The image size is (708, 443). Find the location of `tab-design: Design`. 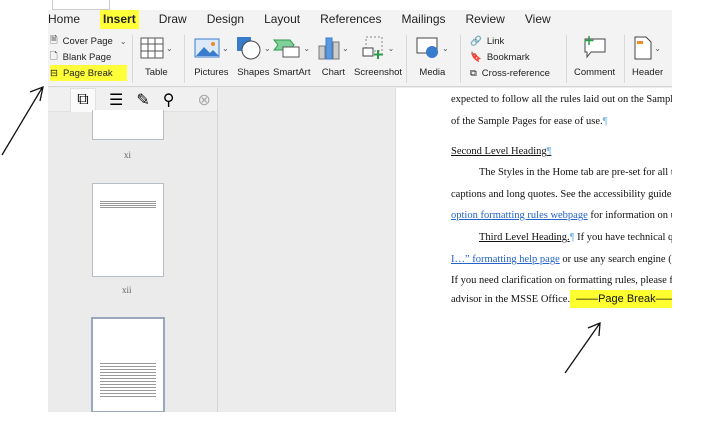

tab-design: Design is located at coordinates (225, 19).